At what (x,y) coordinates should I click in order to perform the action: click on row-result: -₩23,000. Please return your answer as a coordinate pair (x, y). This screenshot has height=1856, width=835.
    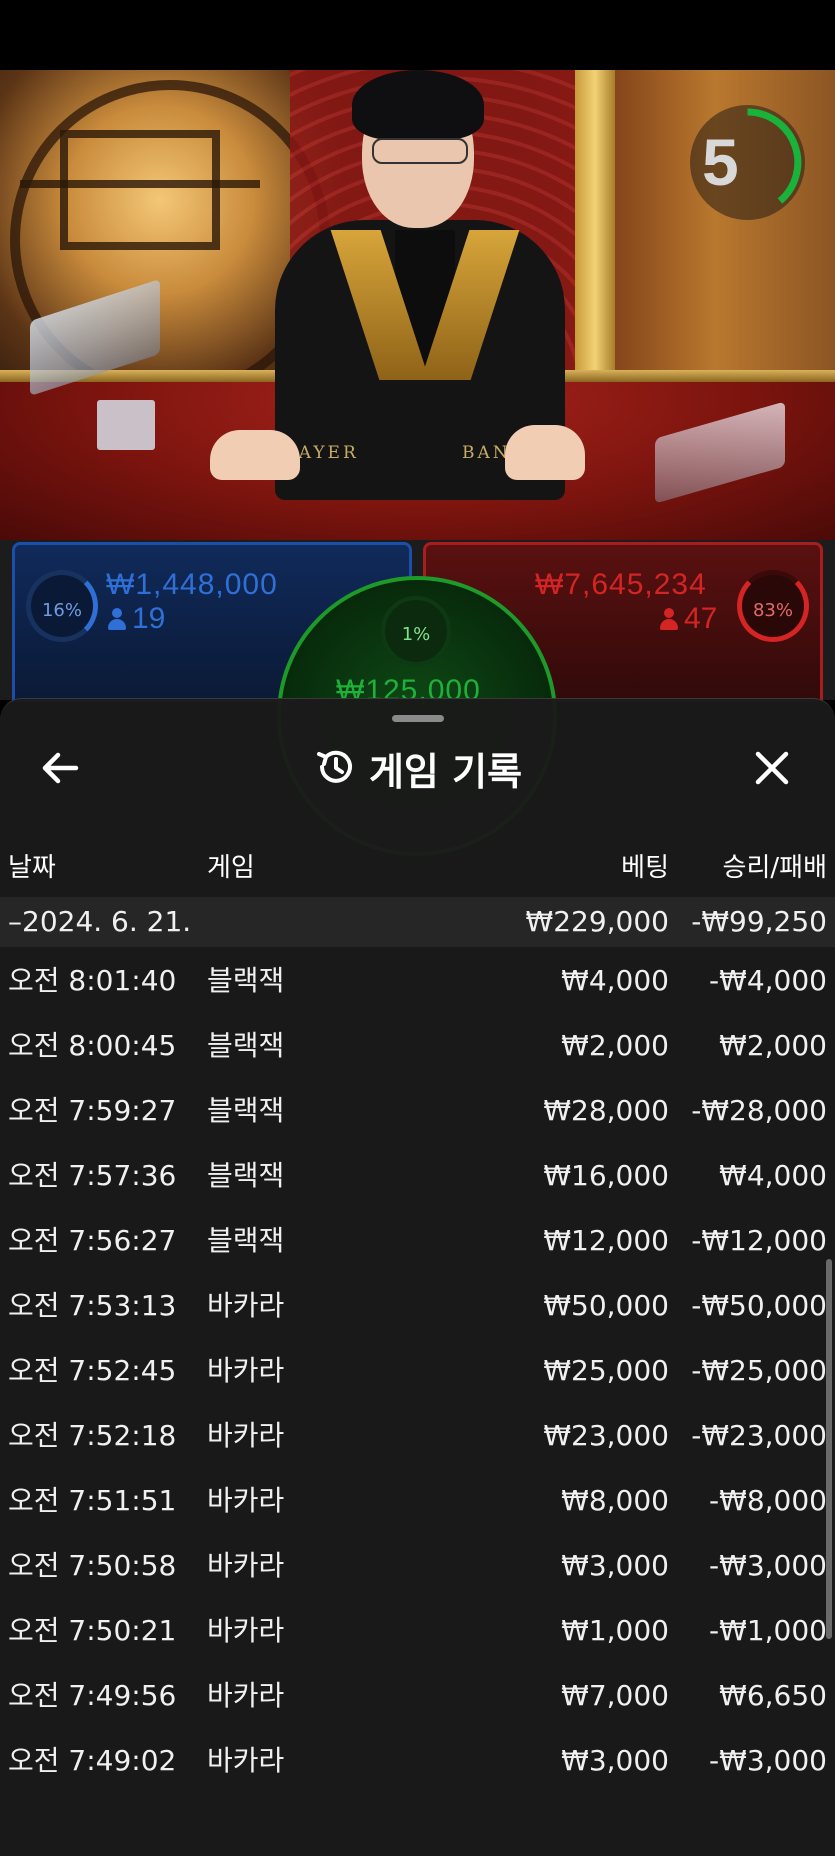
    Looking at the image, I should click on (759, 1435).